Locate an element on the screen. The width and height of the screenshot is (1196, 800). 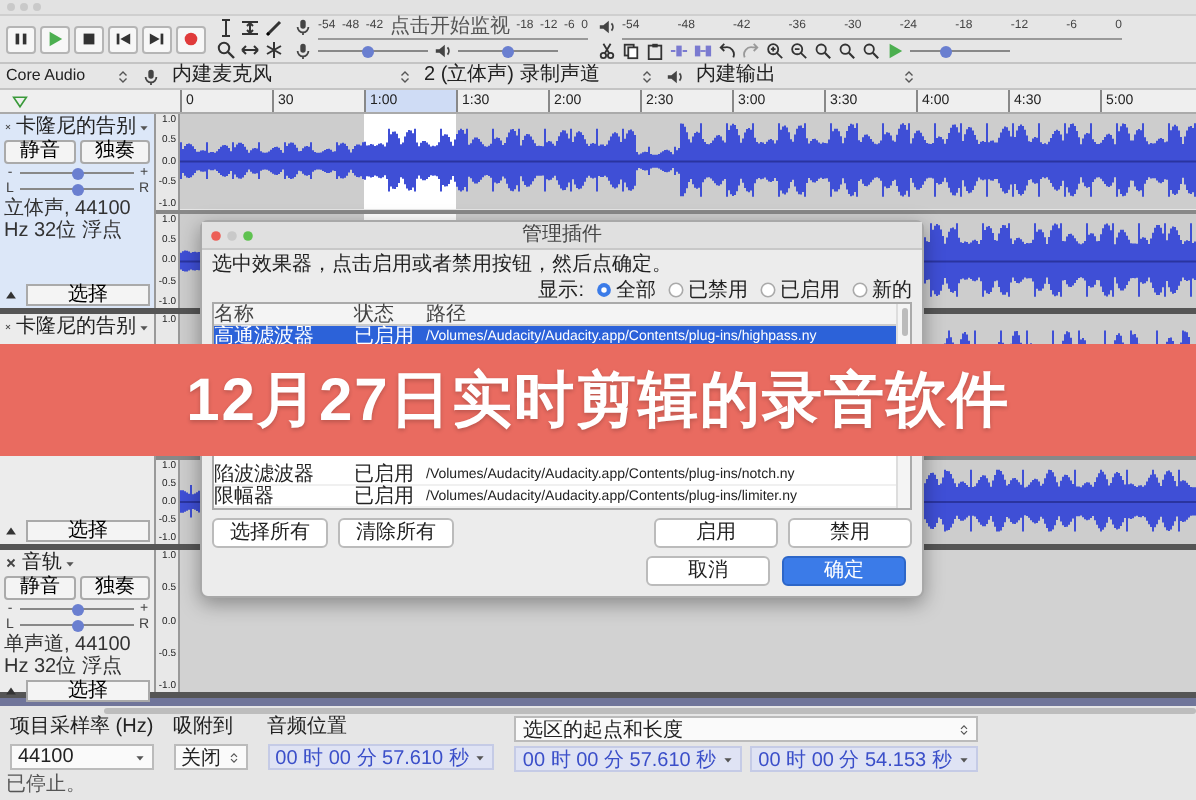
column-header: 状态 is located at coordinates (374, 315).